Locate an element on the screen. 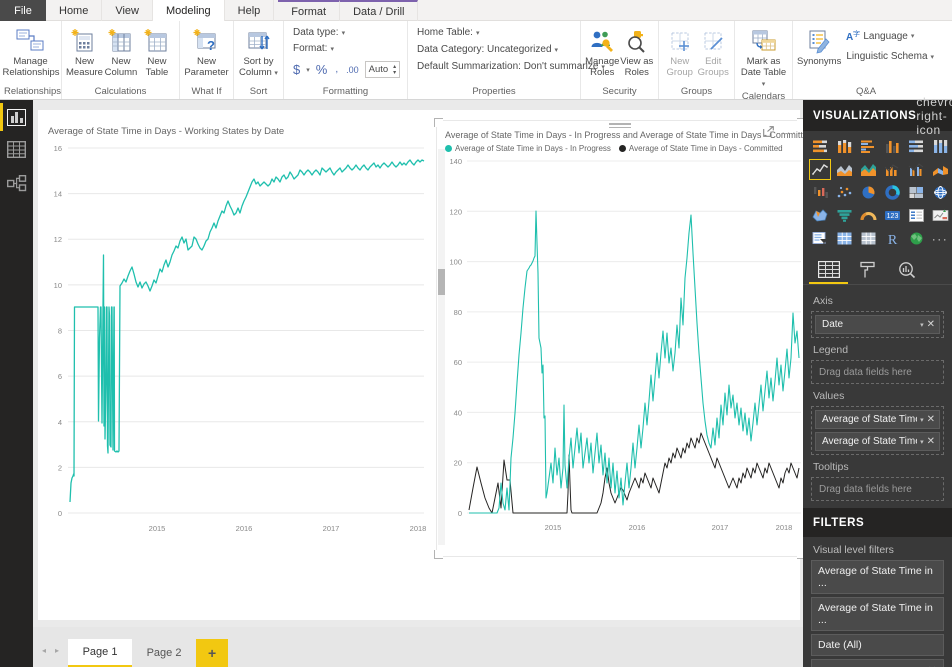 Image resolution: width=952 pixels, height=667 pixels. field-chip-avg-state-time-1: Average of State Time in ▾ ✕ is located at coordinates (877, 419).